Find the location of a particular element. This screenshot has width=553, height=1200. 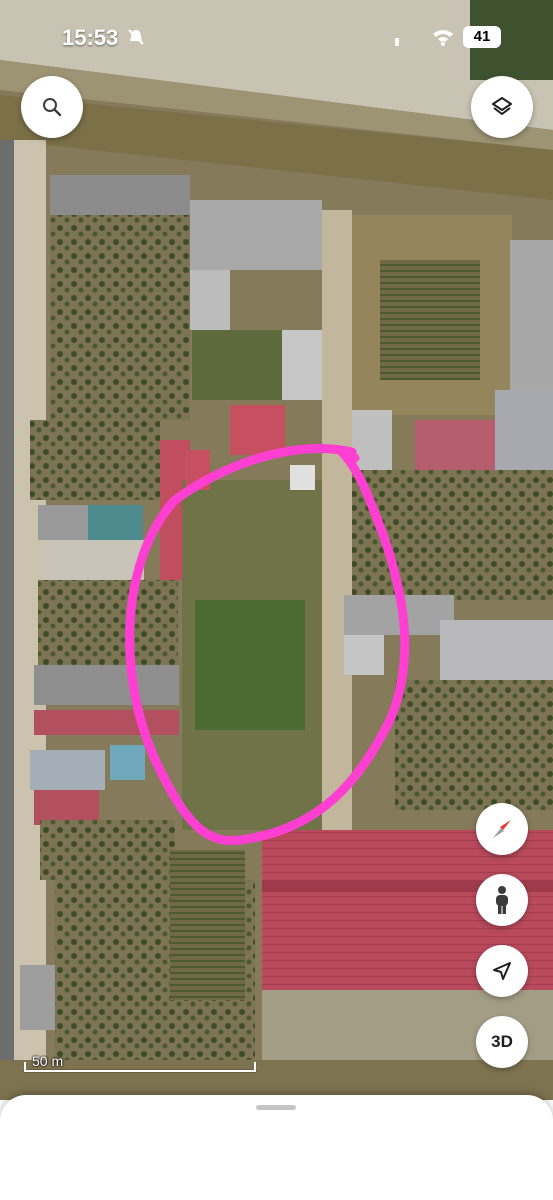

compass-icon is located at coordinates (502, 829).